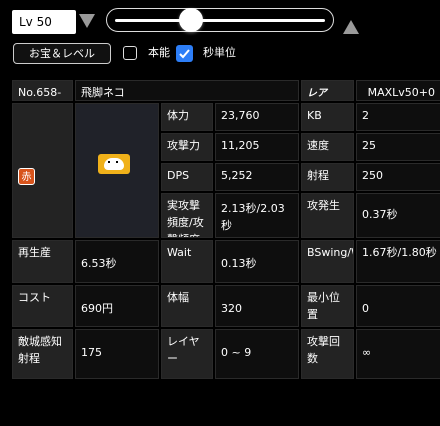 Image resolution: width=440 pixels, height=426 pixels. Describe the element at coordinates (117, 354) in the screenshot. I see `castle-sight-value: 175` at that location.